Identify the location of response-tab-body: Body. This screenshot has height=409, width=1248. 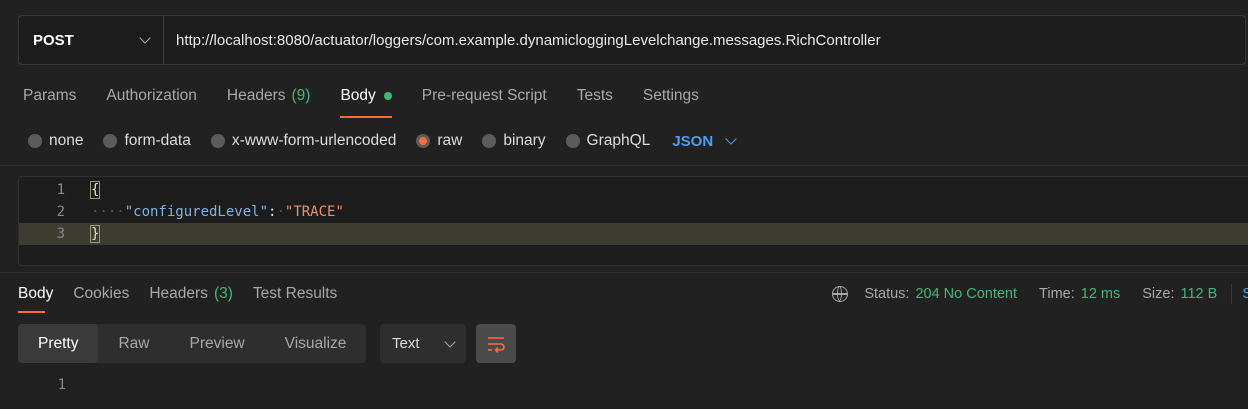
(31, 294).